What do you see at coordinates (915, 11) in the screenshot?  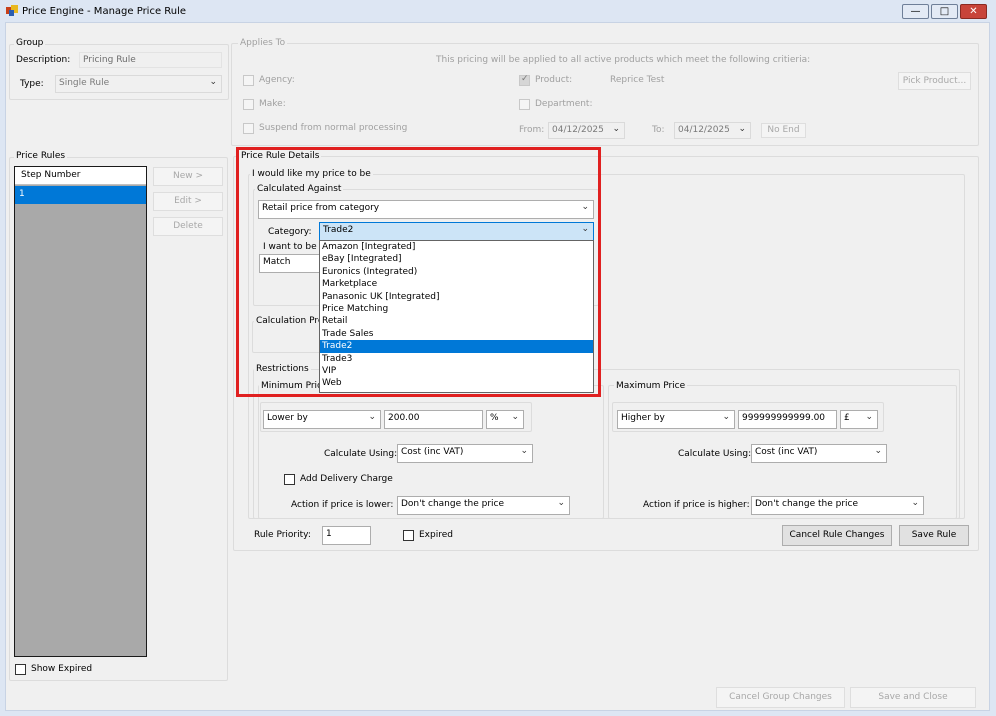 I see `minimize-button: —` at bounding box center [915, 11].